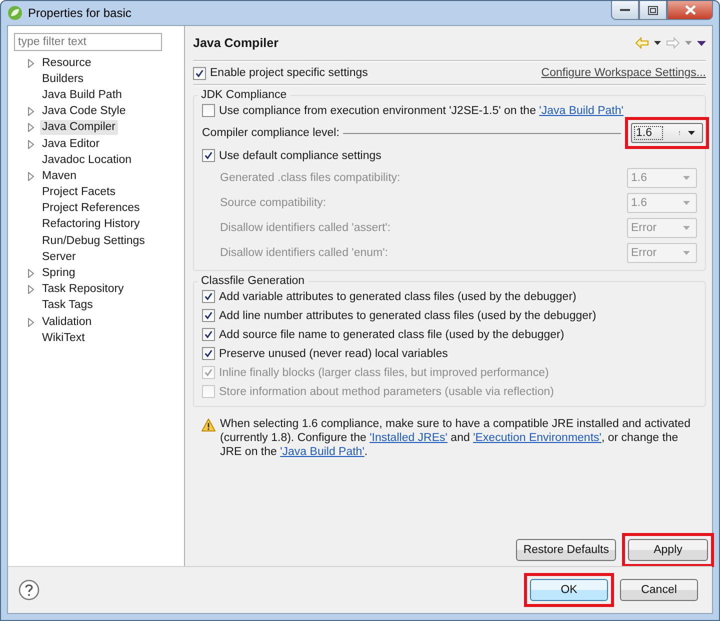 Image resolution: width=720 pixels, height=621 pixels. Describe the element at coordinates (208, 425) in the screenshot. I see `warning-icon` at that location.